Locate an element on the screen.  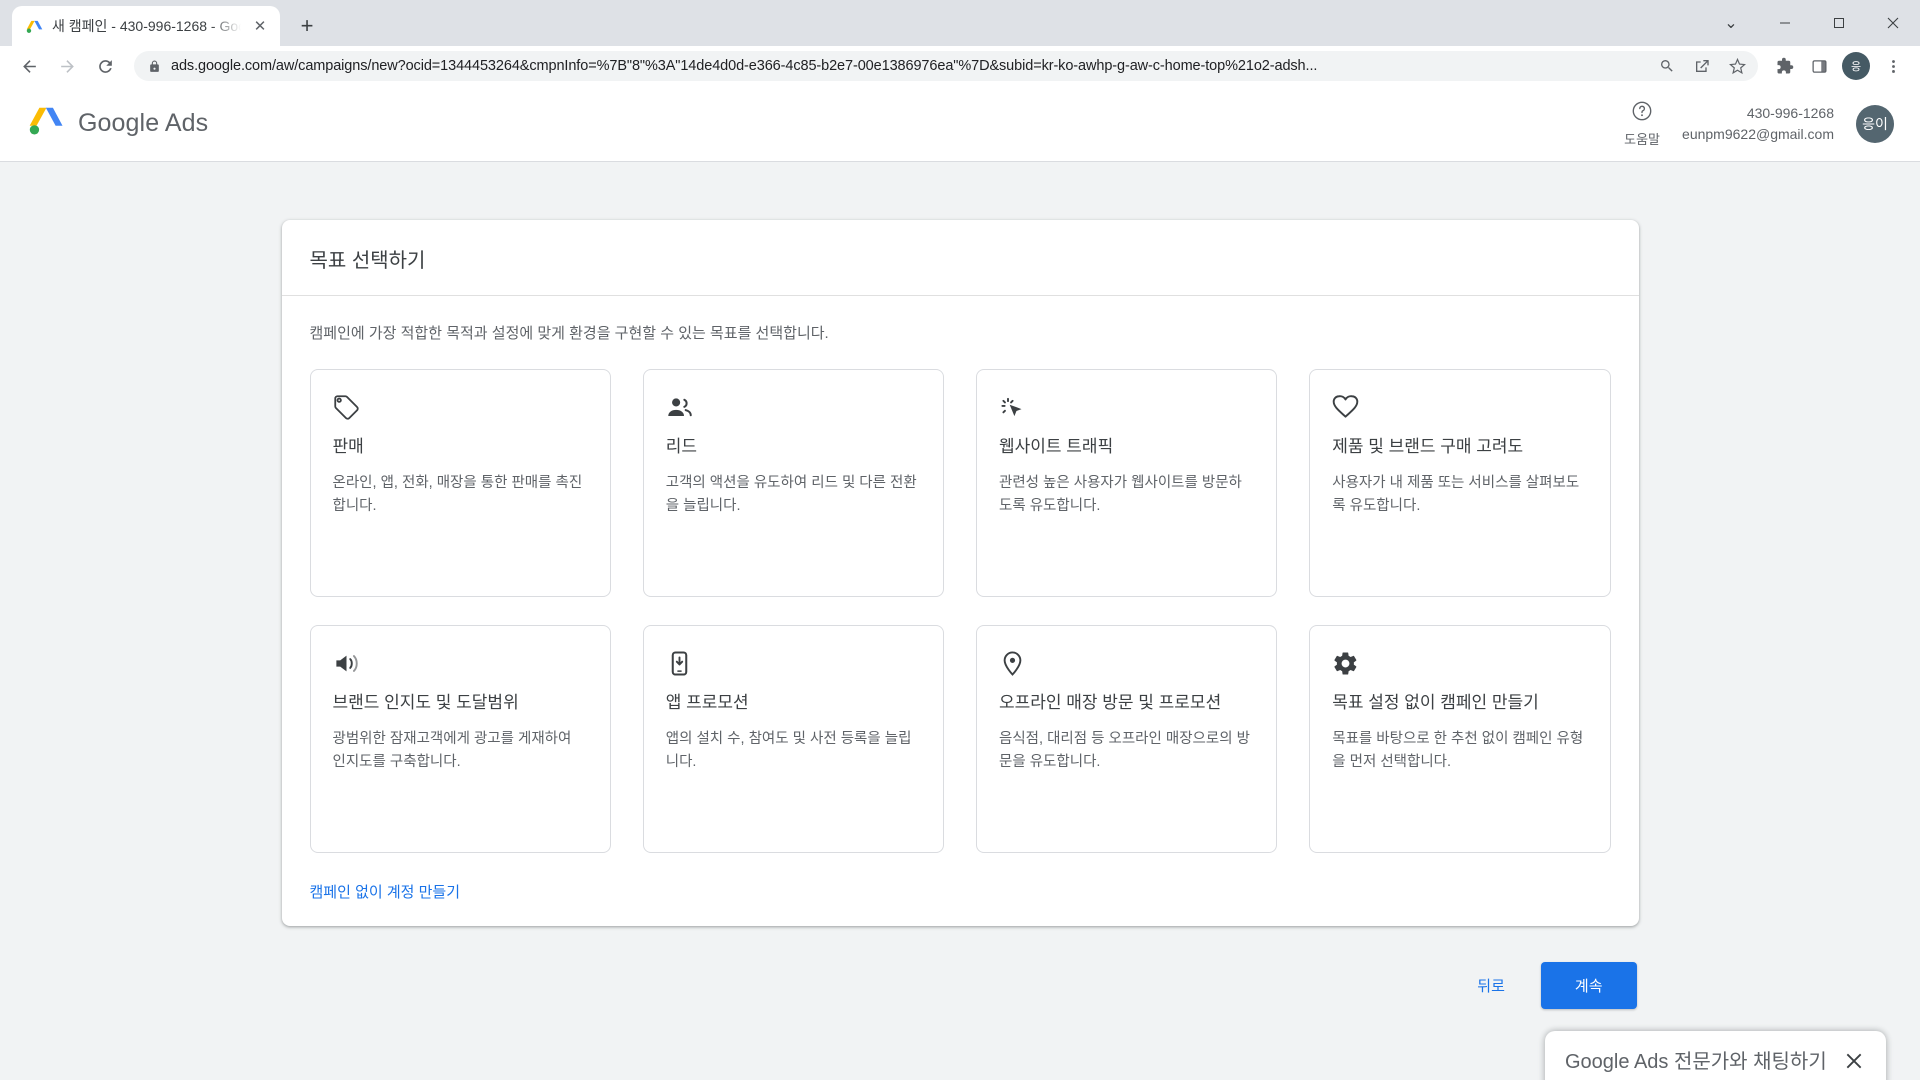
bookmark-star-icon is located at coordinates (1737, 66).